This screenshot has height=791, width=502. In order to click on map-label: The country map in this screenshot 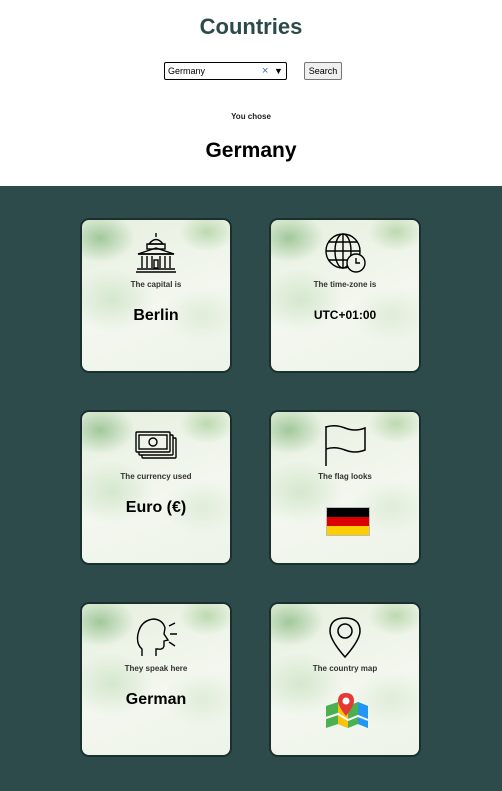, I will do `click(345, 668)`.